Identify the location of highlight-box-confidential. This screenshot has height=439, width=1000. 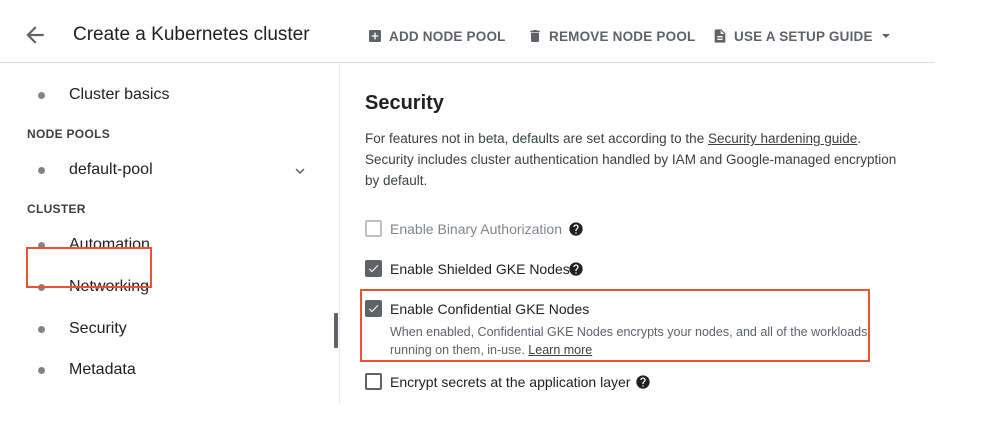
(615, 325).